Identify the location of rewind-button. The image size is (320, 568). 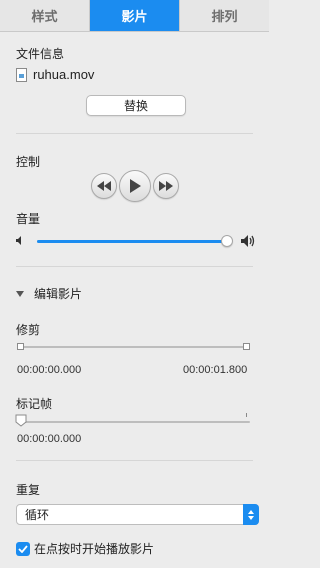
(103, 186).